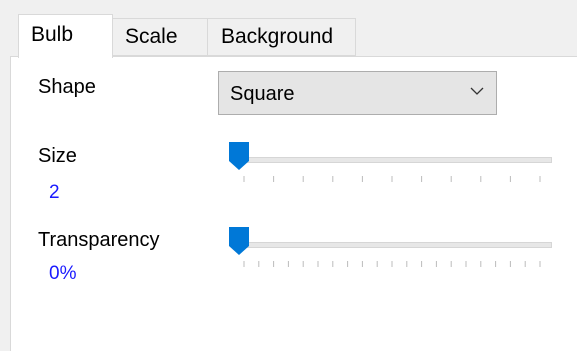 This screenshot has width=577, height=351. Describe the element at coordinates (357, 93) in the screenshot. I see `shape-dropdown: Square` at that location.